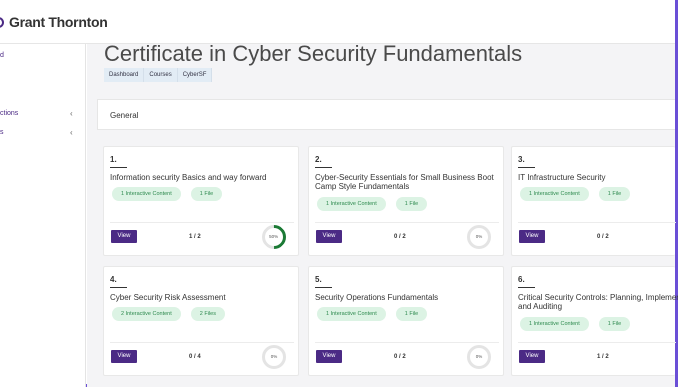 The image size is (678, 387). I want to click on progress-count: 0 / 4, so click(195, 357).